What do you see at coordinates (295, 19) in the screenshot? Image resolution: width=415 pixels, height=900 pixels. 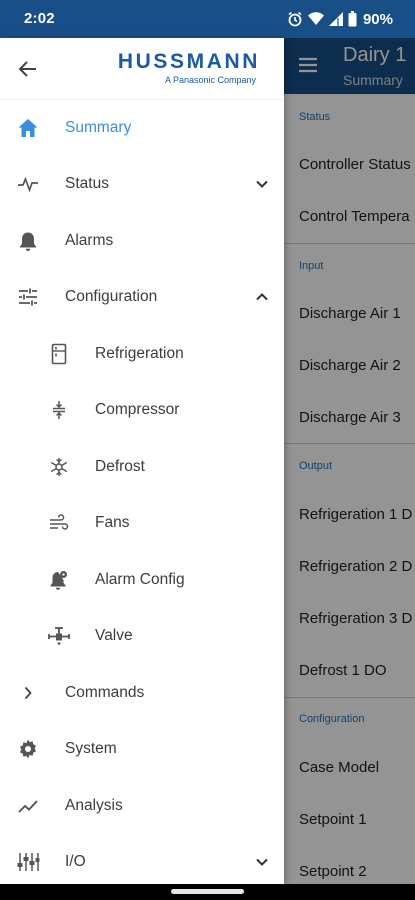 I see `alarm-icon` at bounding box center [295, 19].